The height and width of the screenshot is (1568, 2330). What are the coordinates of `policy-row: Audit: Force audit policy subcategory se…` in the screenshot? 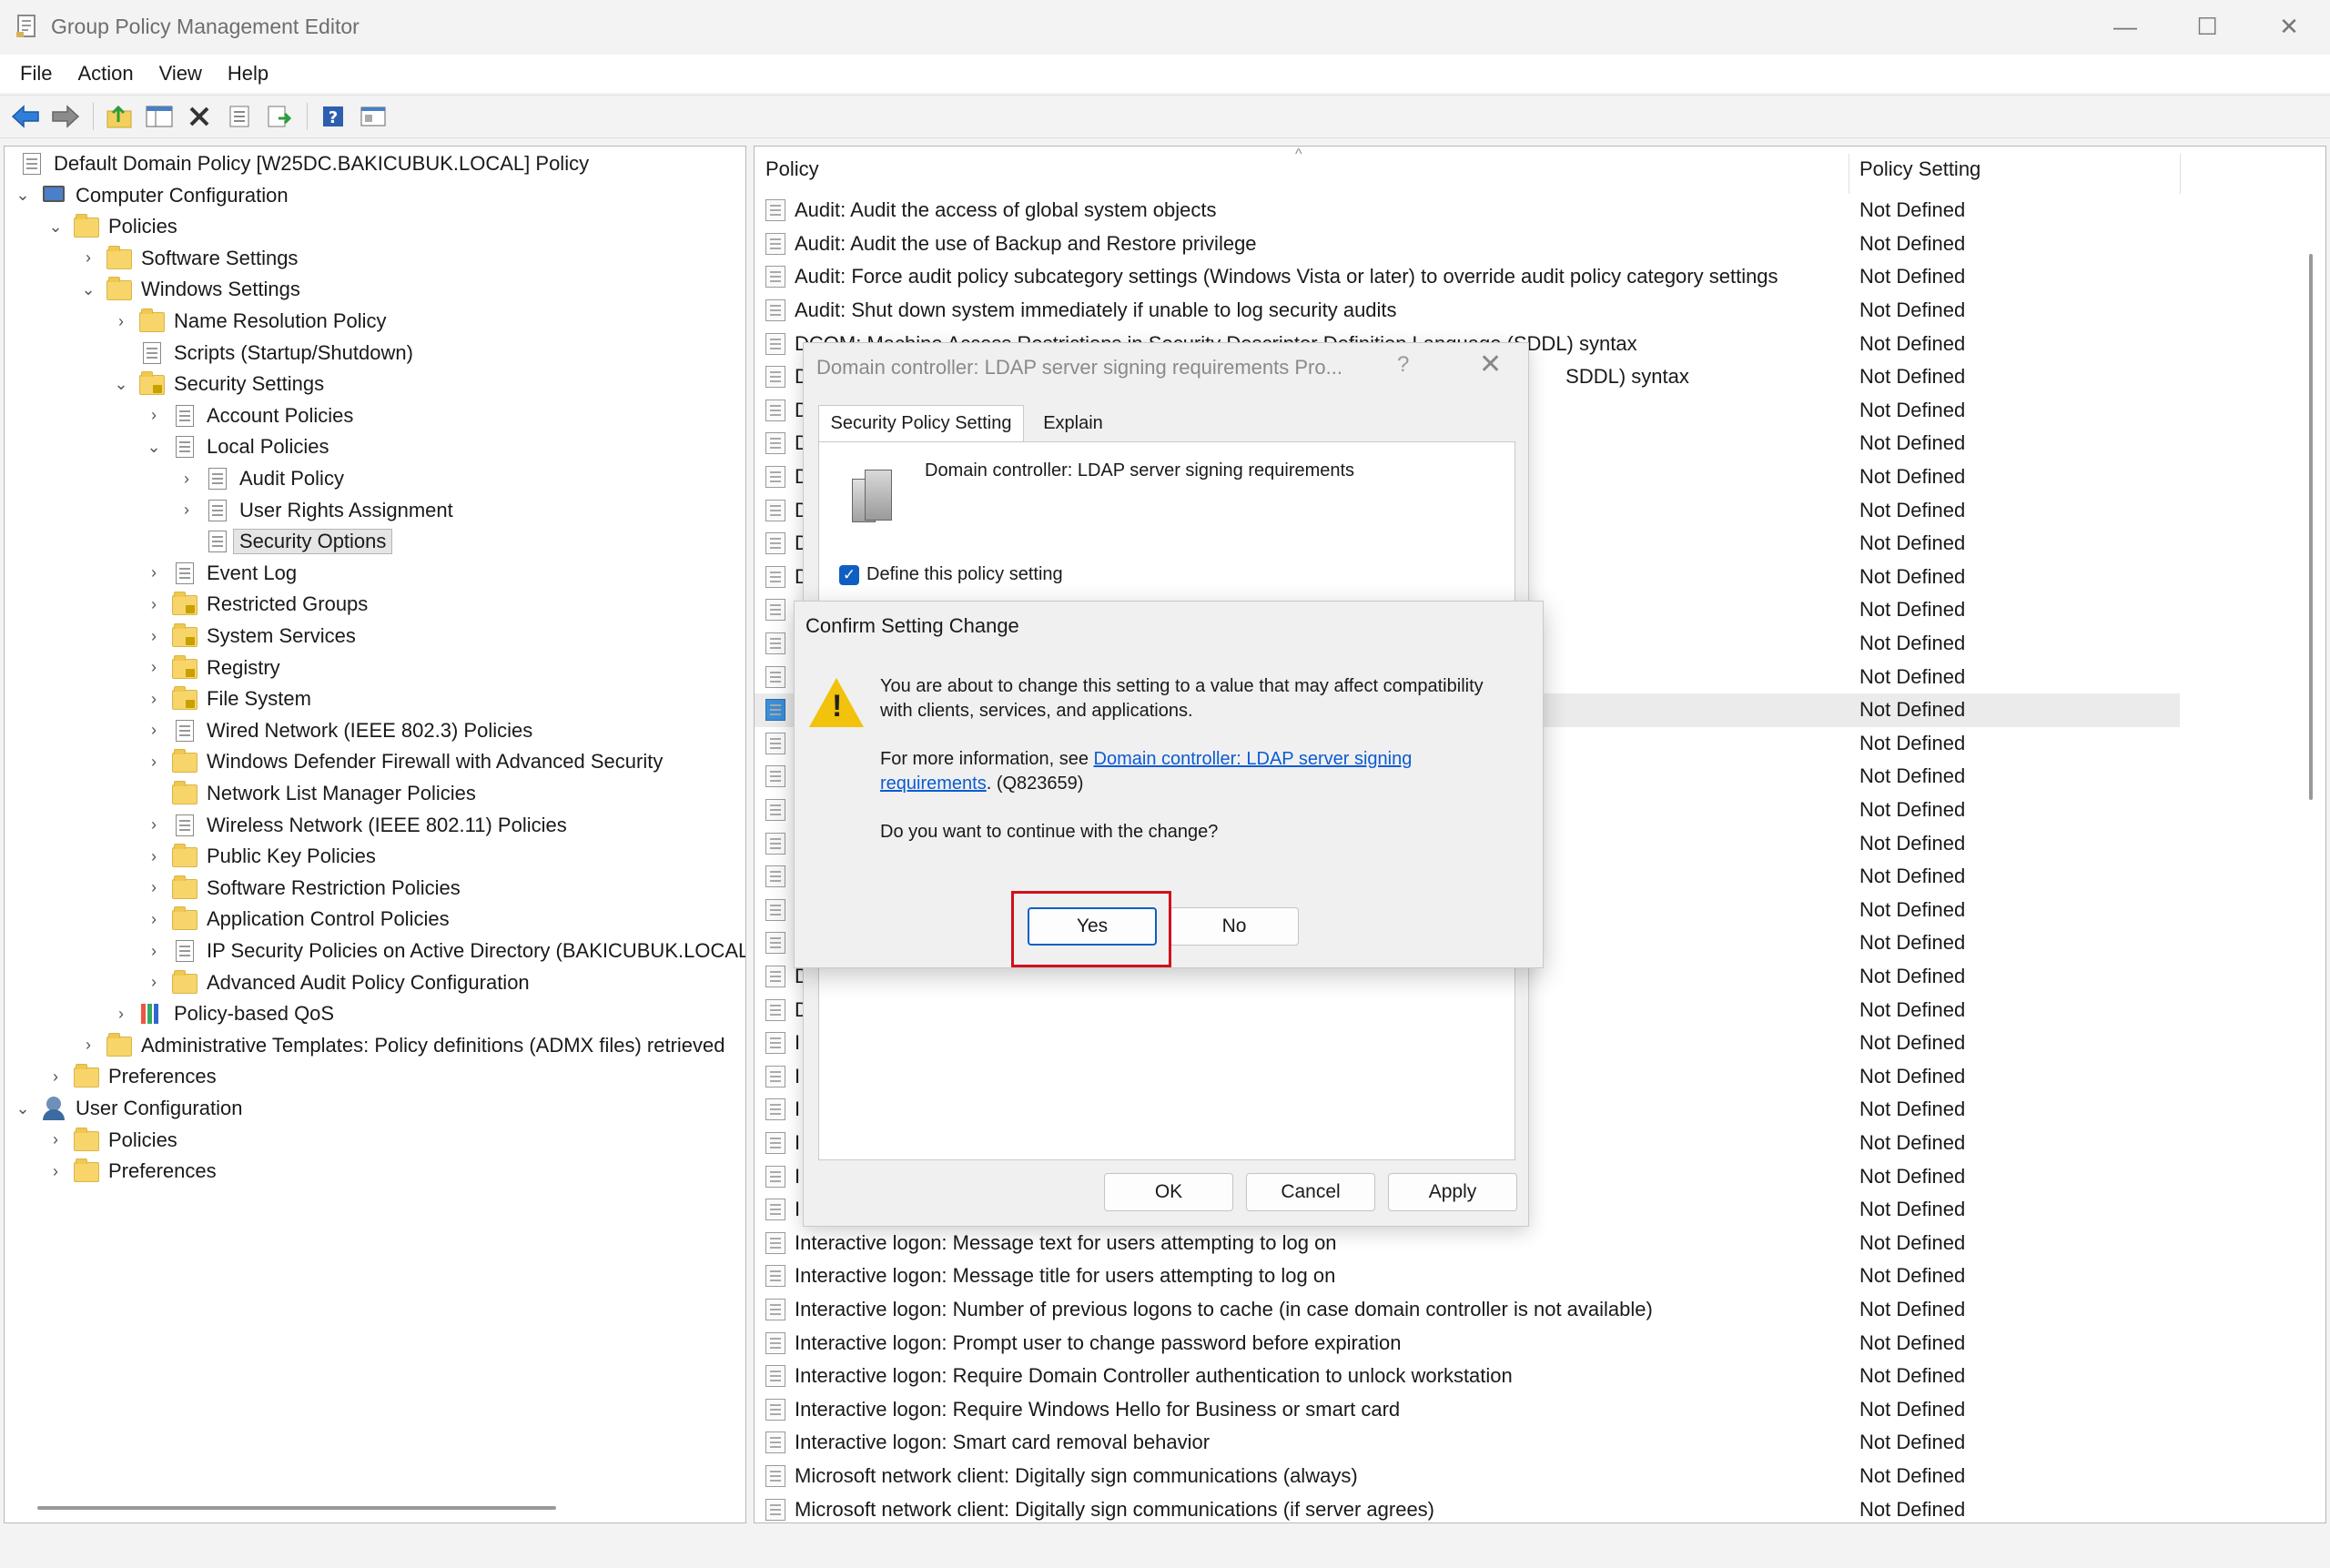 It's located at (1467, 277).